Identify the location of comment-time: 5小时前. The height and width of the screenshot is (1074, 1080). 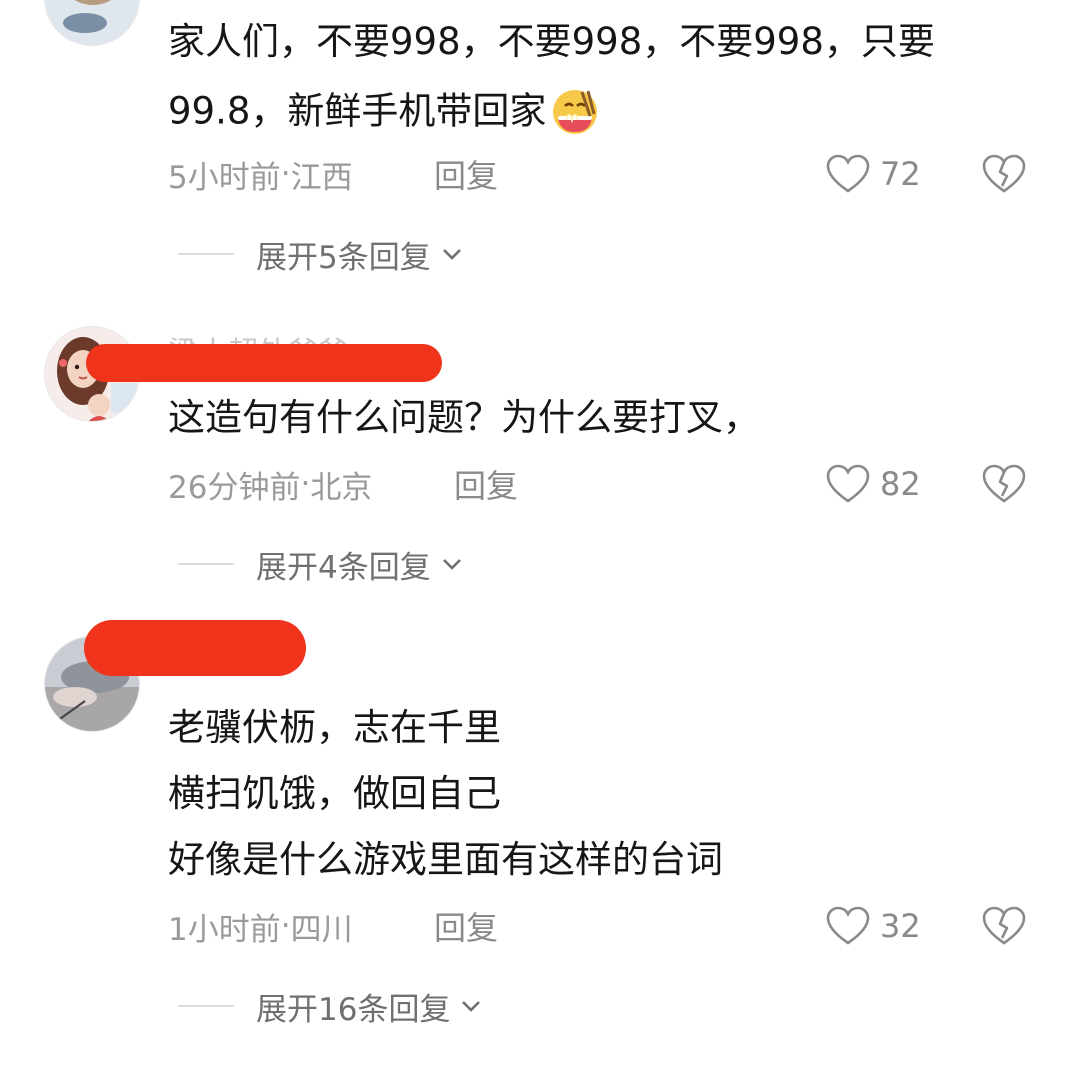
(224, 177).